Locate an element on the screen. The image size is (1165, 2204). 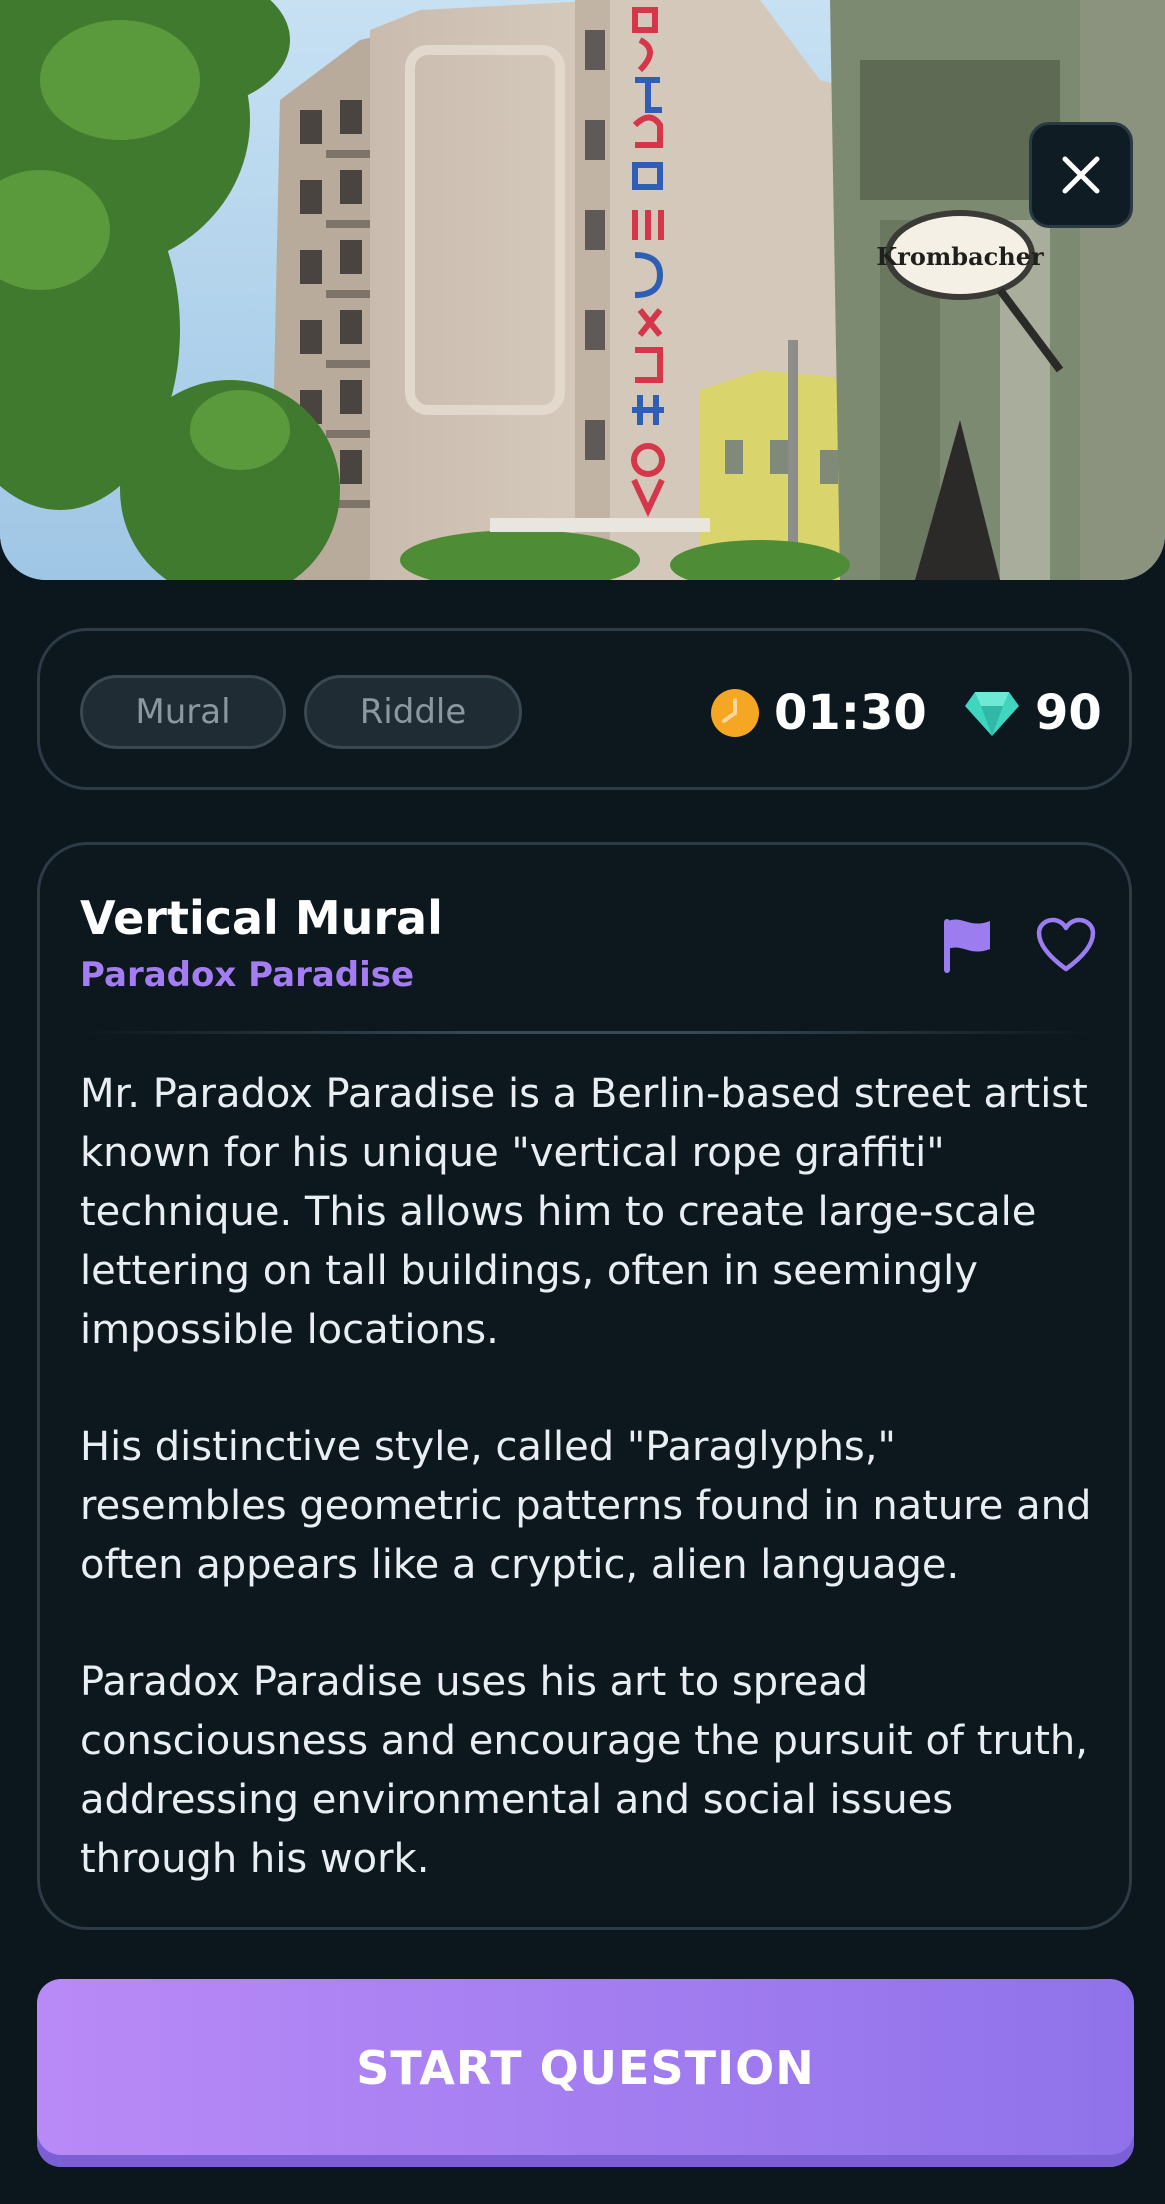
report-flag-button is located at coordinates (968, 945).